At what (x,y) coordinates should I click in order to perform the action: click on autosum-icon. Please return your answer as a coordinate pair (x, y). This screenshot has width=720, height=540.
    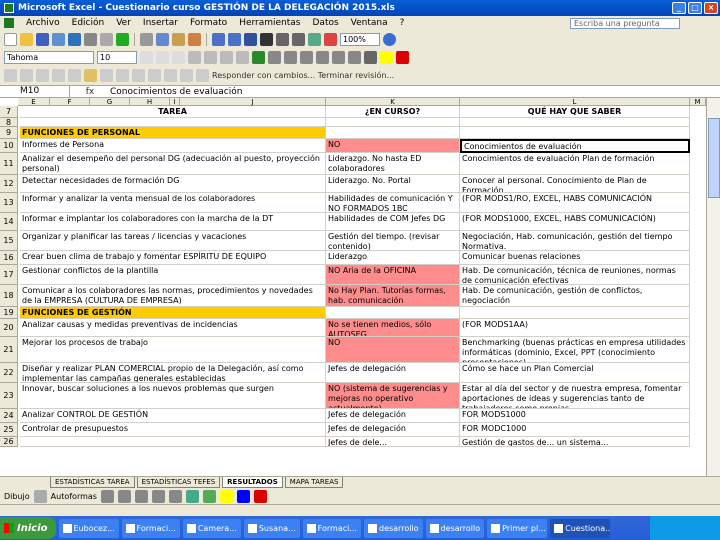
    Looking at the image, I should click on (266, 39).